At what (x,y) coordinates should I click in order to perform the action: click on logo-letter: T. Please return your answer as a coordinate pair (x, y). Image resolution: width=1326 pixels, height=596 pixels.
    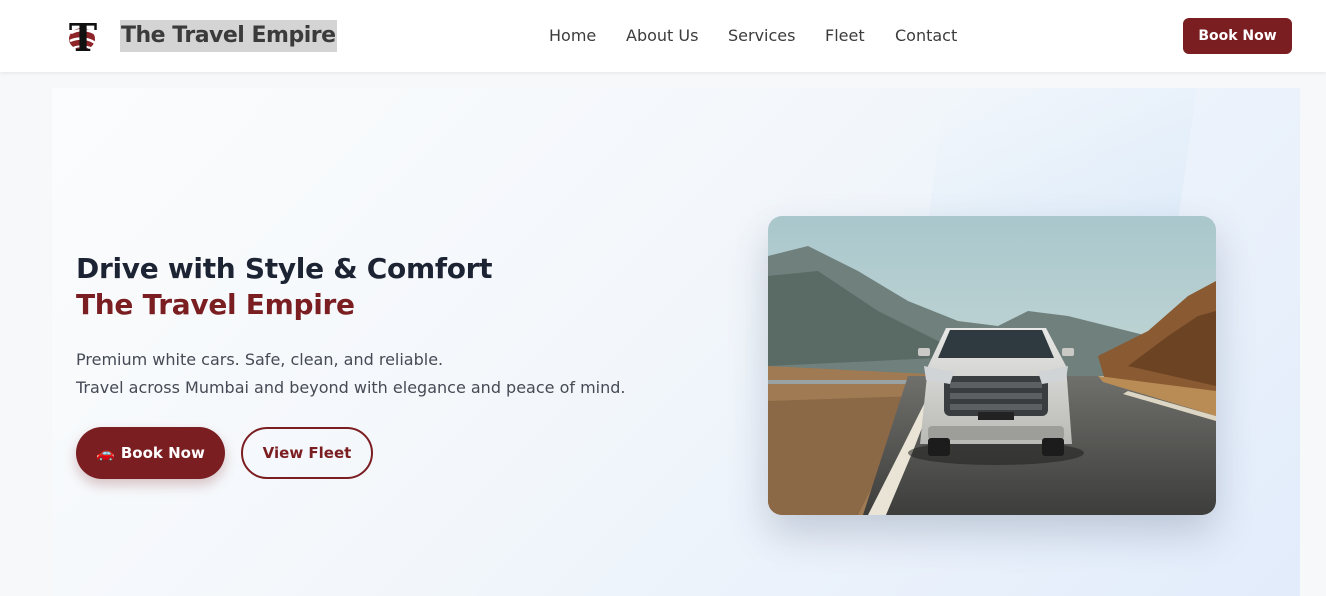
    Looking at the image, I should click on (83, 37).